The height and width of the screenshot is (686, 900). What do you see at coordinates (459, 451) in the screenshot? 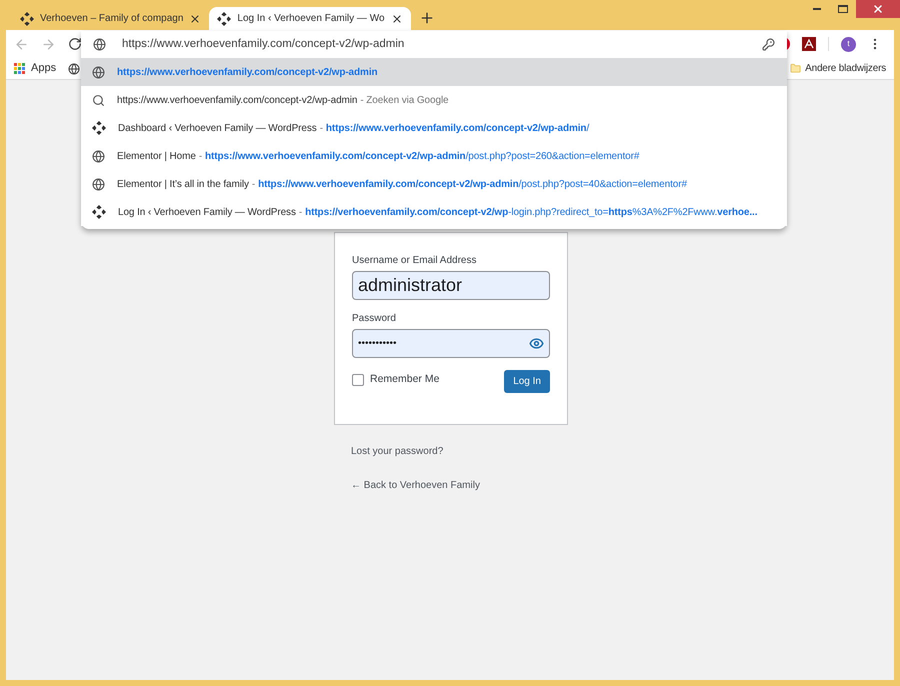
I see `page-link: Lost your password?` at bounding box center [459, 451].